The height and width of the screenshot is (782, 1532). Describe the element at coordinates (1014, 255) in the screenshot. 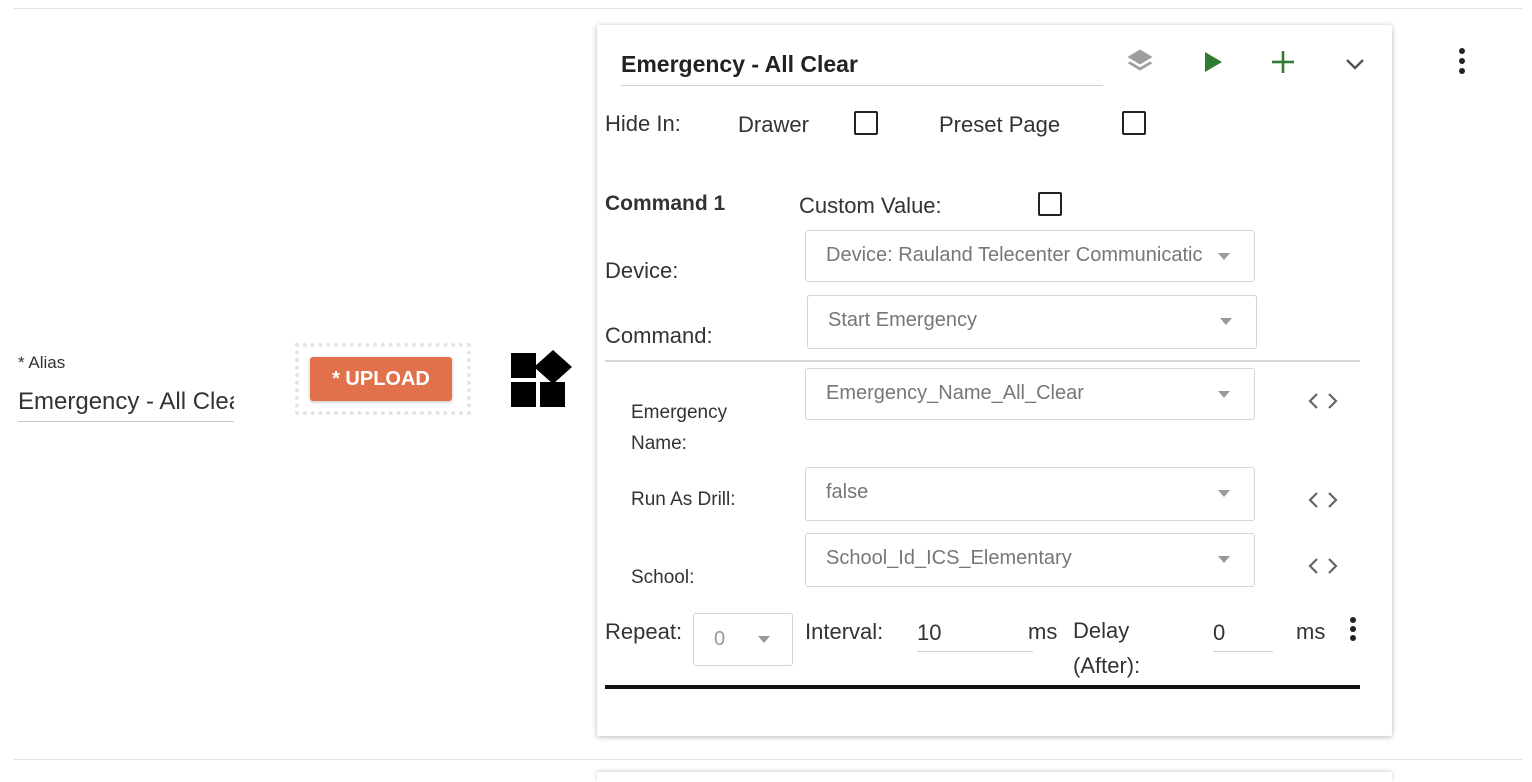

I see `device-select-value: Device: Rauland Telecenter Communicatic` at that location.